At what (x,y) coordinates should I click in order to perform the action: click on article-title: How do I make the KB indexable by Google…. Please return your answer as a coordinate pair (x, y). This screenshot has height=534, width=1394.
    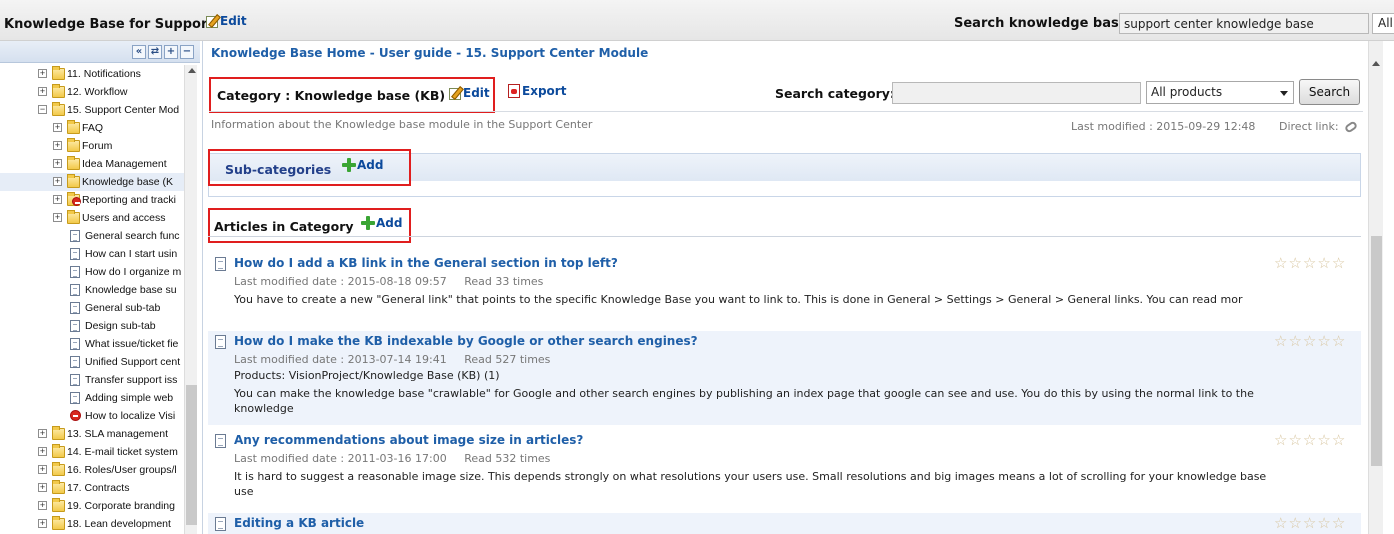
    Looking at the image, I should click on (466, 341).